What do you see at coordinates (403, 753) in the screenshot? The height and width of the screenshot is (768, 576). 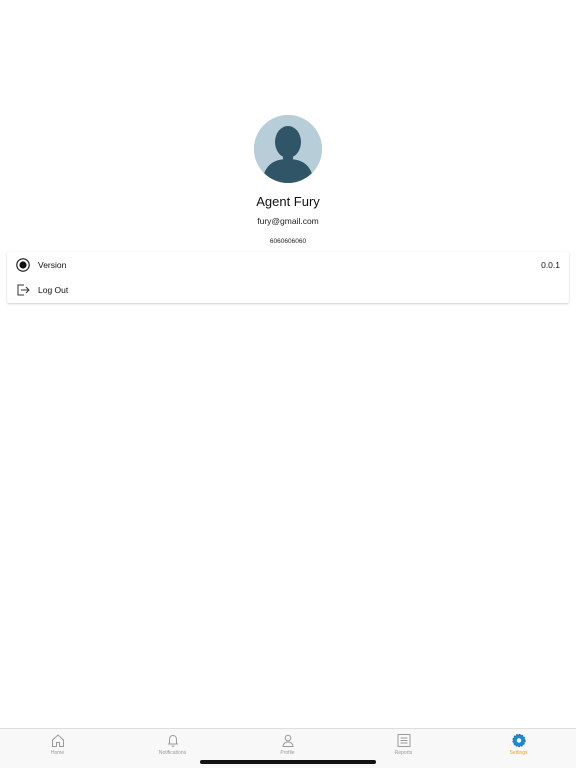 I see `tab-label: Reports` at bounding box center [403, 753].